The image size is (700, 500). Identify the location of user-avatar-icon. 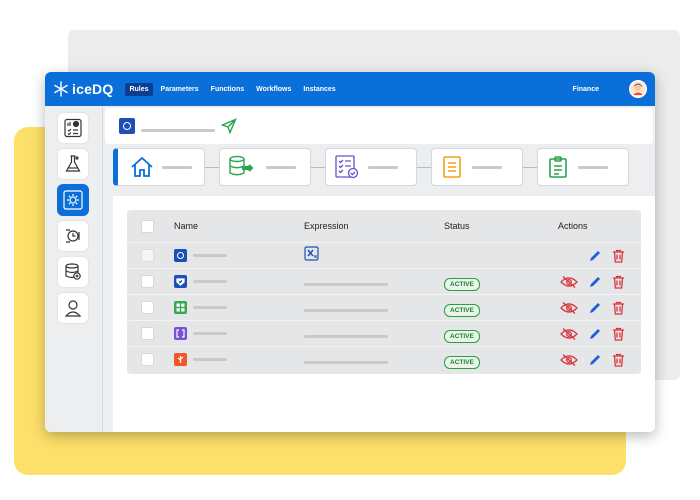
(638, 89).